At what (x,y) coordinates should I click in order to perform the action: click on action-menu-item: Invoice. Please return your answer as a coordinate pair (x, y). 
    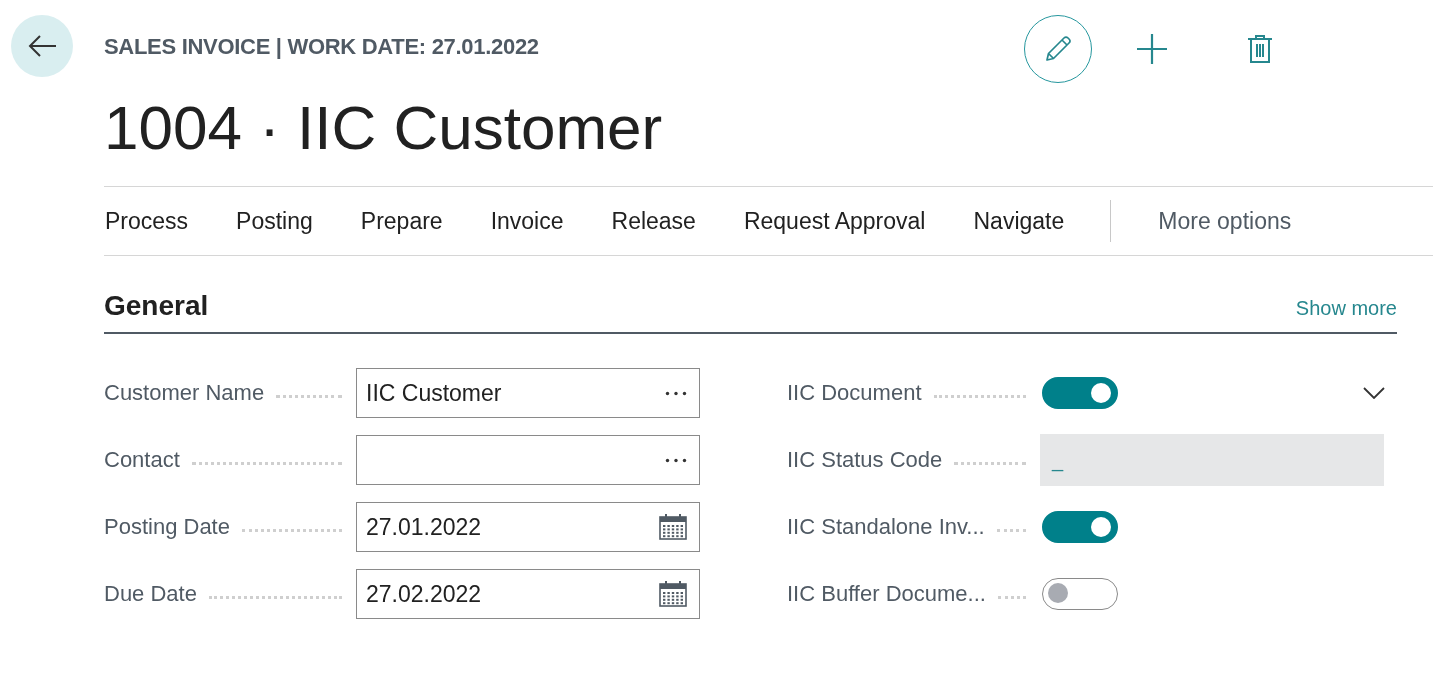
    Looking at the image, I should click on (527, 221).